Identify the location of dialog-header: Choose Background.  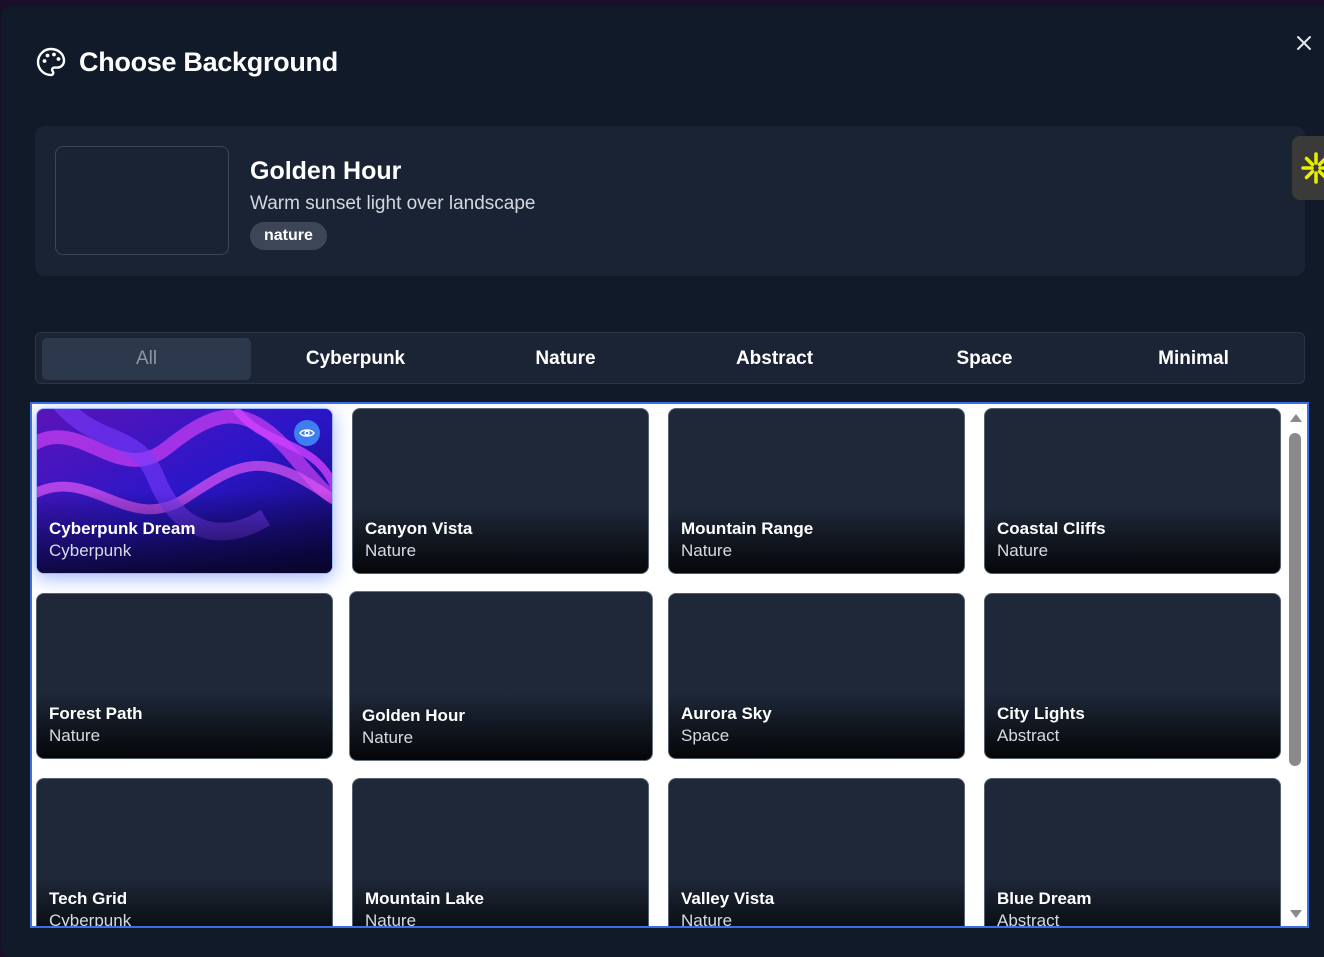
(186, 62).